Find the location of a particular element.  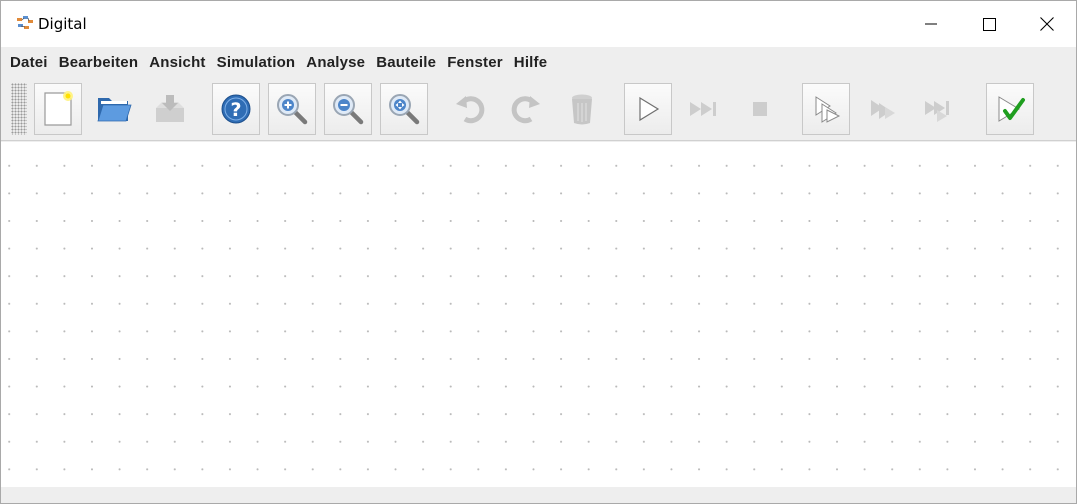

new-file-icon is located at coordinates (58, 108).